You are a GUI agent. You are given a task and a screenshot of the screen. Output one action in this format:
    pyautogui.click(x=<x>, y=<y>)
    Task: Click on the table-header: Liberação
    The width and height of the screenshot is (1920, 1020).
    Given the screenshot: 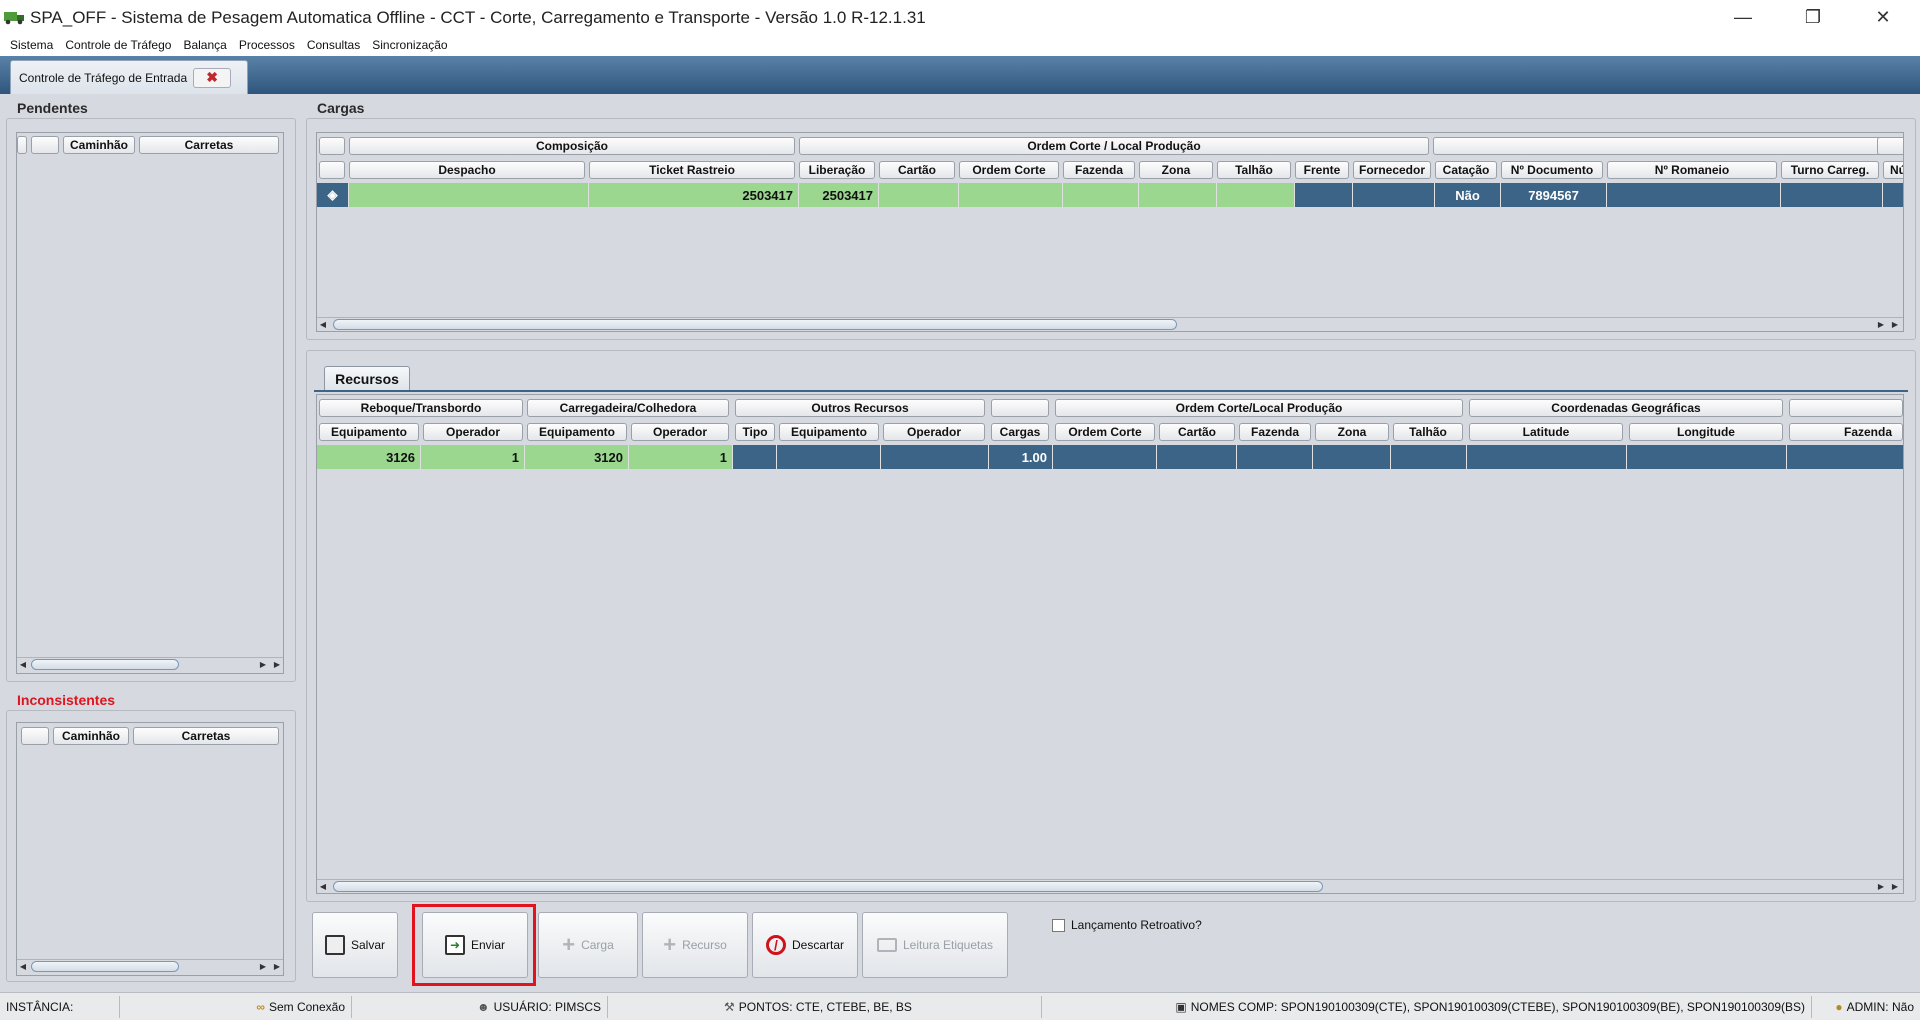 What is the action you would take?
    pyautogui.click(x=837, y=170)
    